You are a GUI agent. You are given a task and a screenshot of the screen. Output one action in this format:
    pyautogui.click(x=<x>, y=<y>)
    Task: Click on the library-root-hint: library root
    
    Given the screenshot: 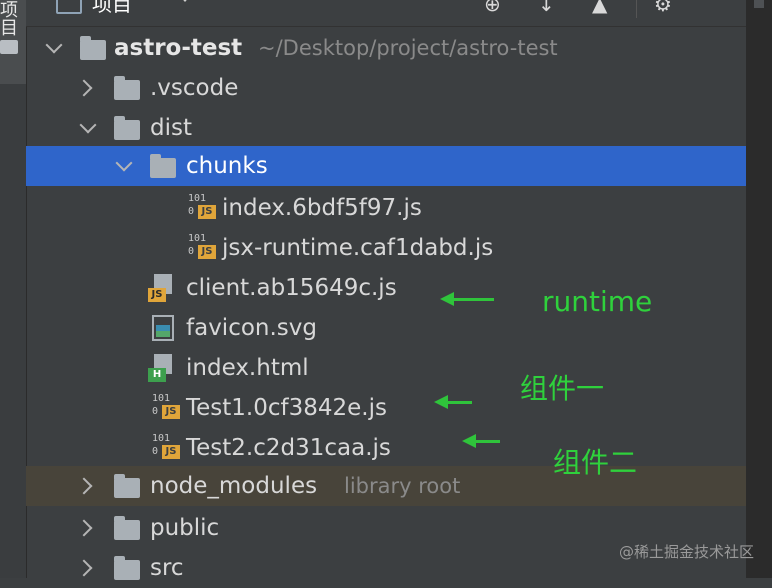 What is the action you would take?
    pyautogui.click(x=402, y=486)
    